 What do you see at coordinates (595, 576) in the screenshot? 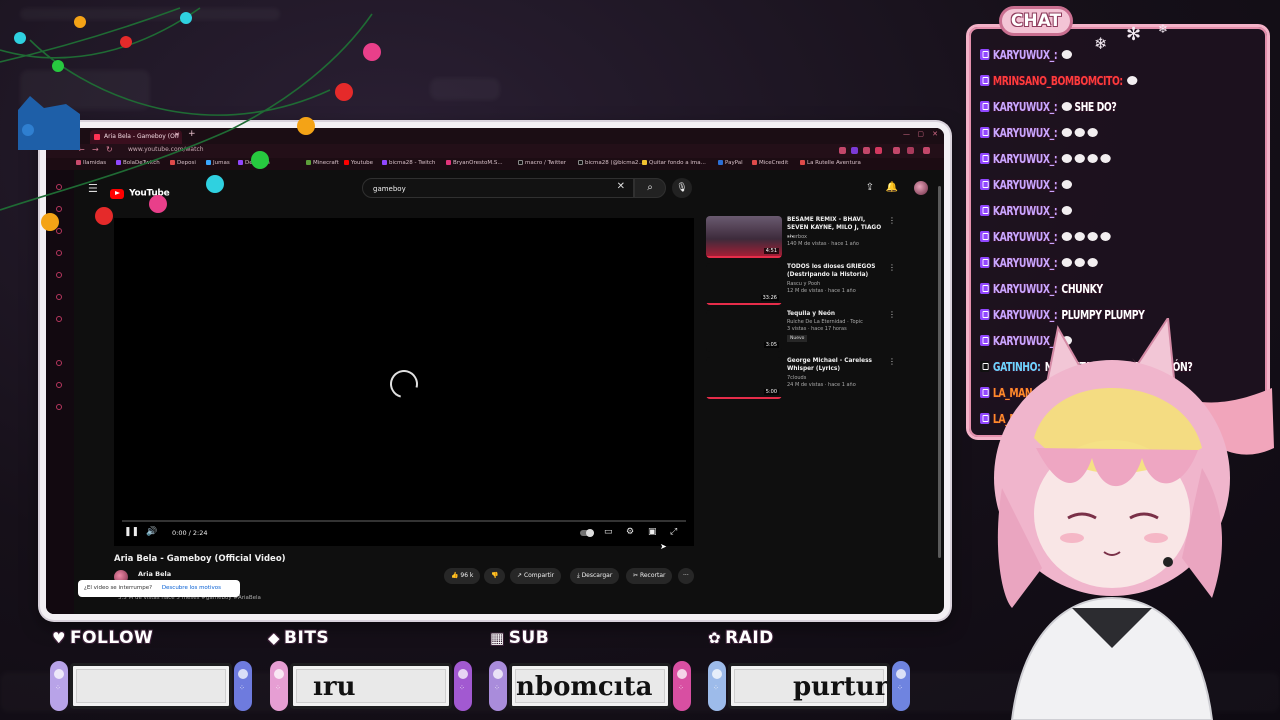
I see `download-button: ⤓ Descargar` at bounding box center [595, 576].